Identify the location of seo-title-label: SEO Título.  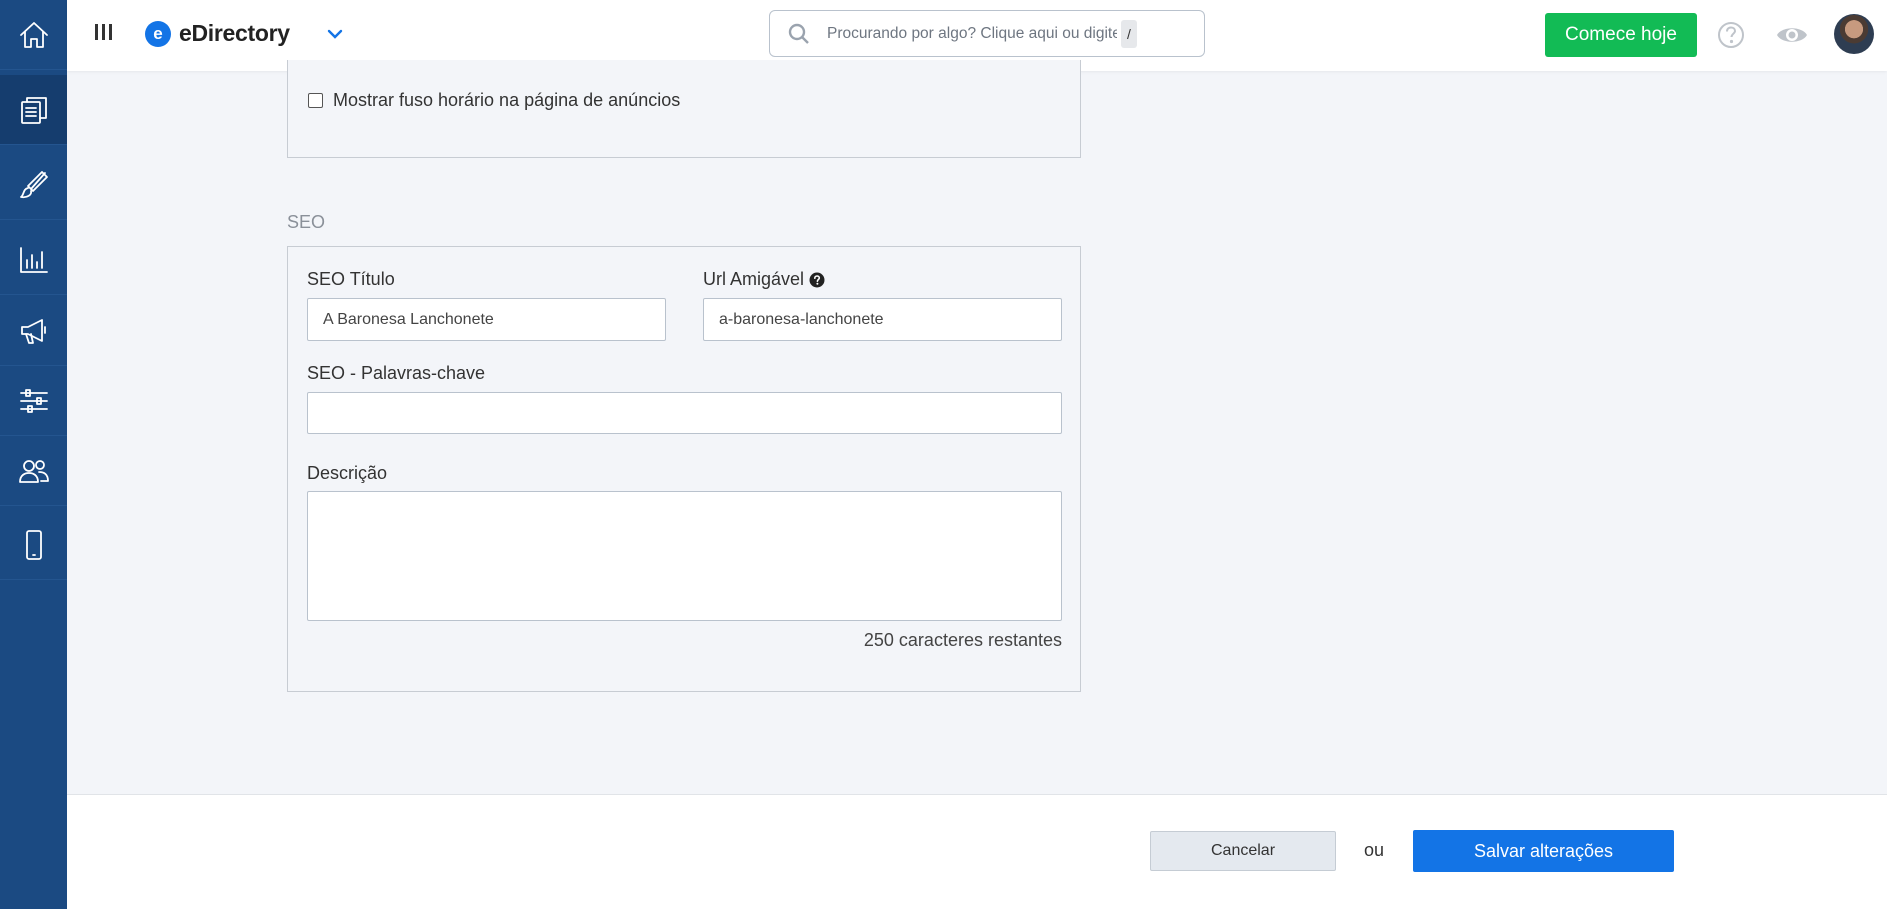
(351, 279).